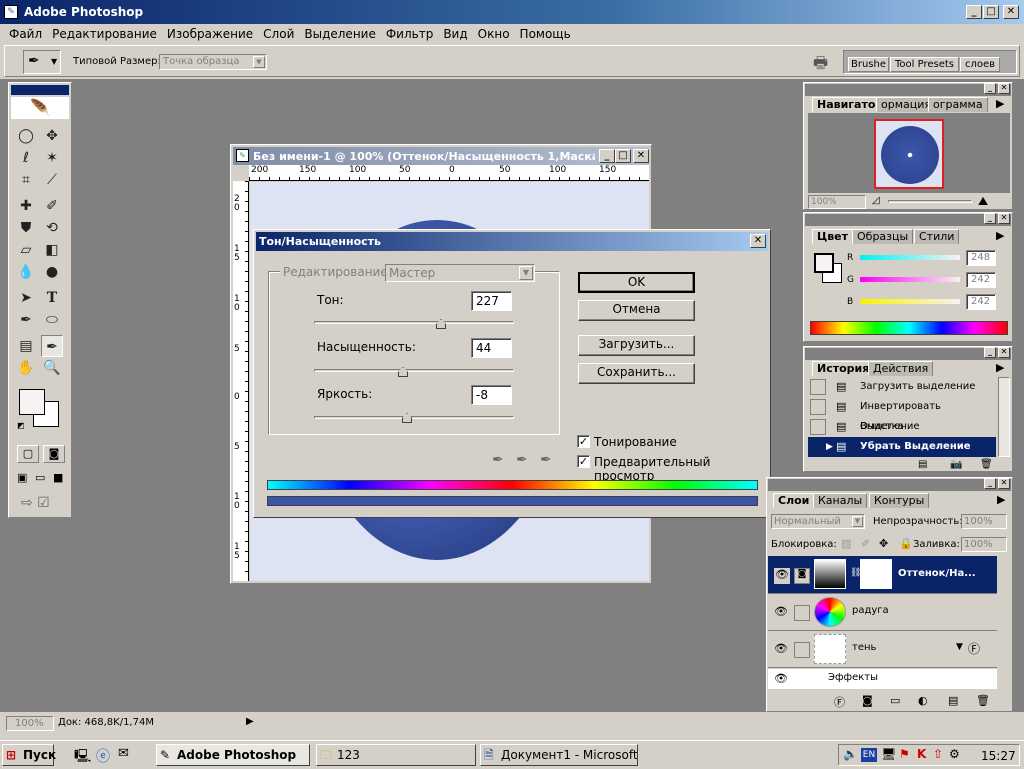 This screenshot has width=1024, height=769. I want to click on document-maximize-button: □, so click(623, 156).